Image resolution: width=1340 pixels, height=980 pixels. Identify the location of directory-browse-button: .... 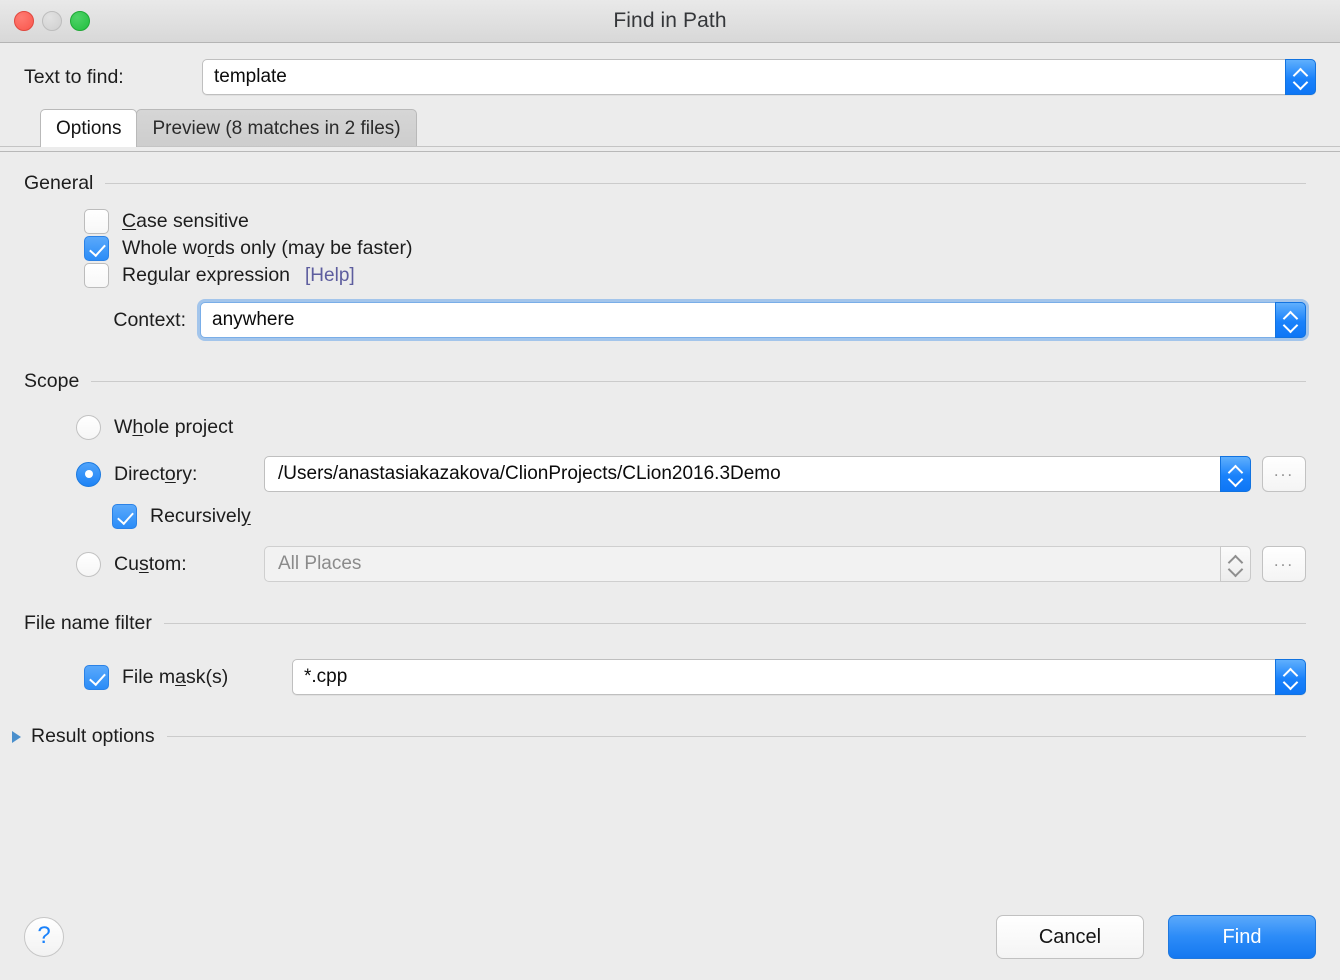
(1284, 474).